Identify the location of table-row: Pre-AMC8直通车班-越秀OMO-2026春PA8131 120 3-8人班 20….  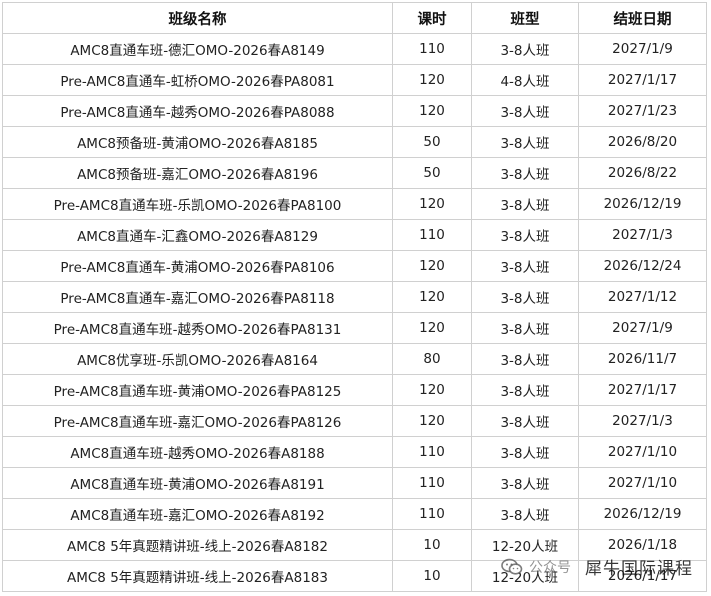
(354, 328).